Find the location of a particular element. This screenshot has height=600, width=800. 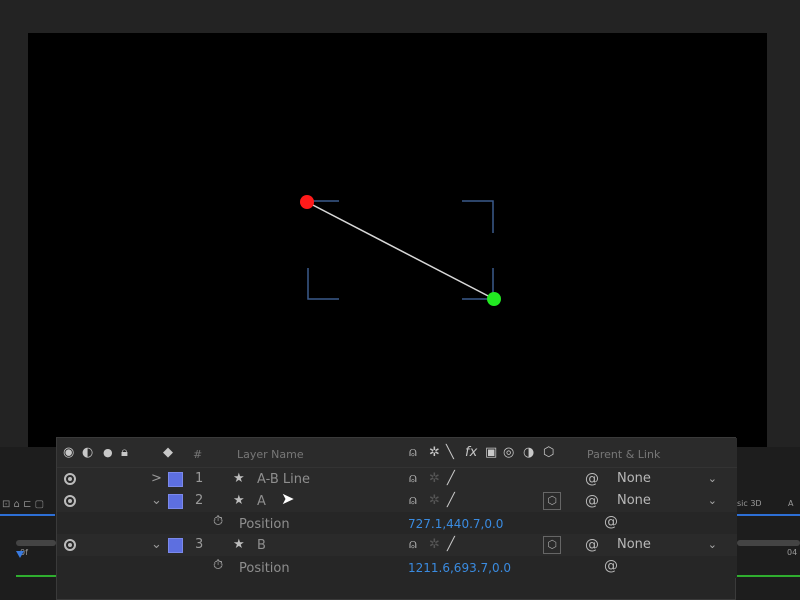

viewer-canvas is located at coordinates (400, 250).